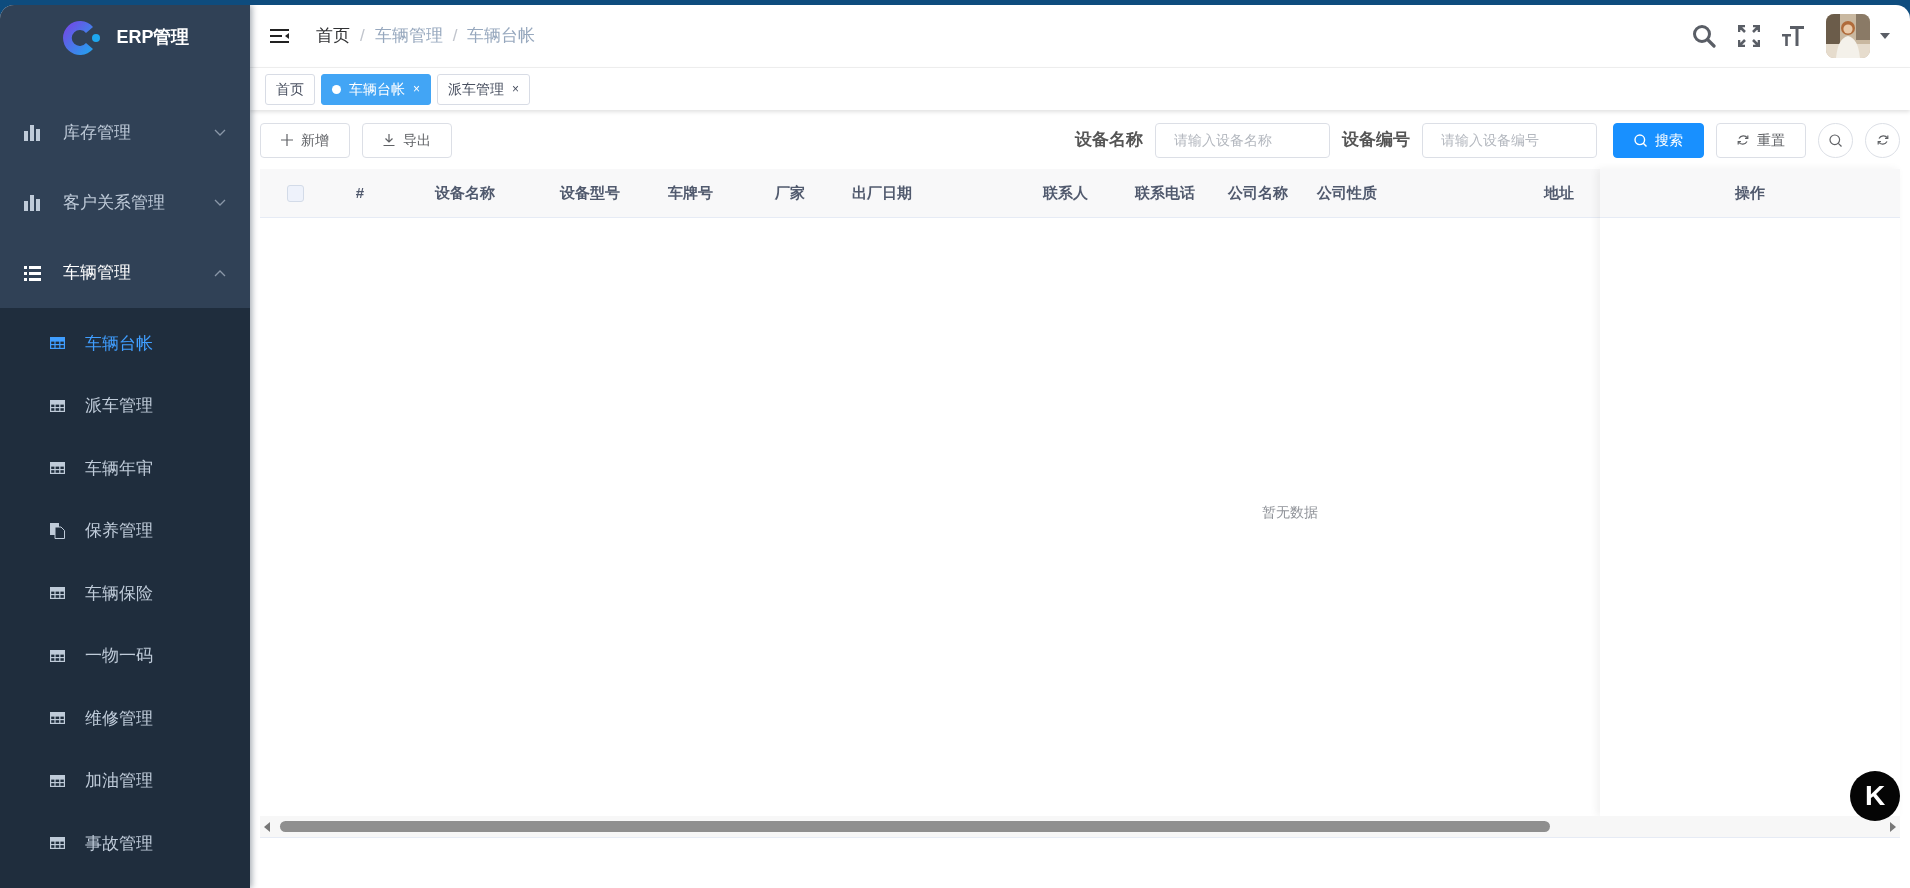 The height and width of the screenshot is (888, 1910). Describe the element at coordinates (125, 593) in the screenshot. I see `submenu-item: 车辆保险` at that location.